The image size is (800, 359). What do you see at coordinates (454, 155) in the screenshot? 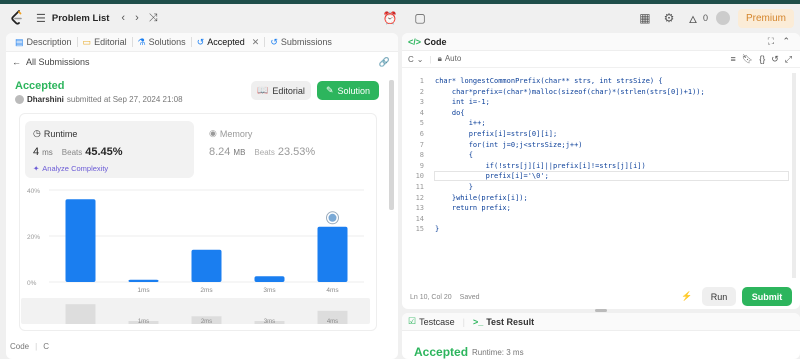
I see `code-line: {` at bounding box center [454, 155].